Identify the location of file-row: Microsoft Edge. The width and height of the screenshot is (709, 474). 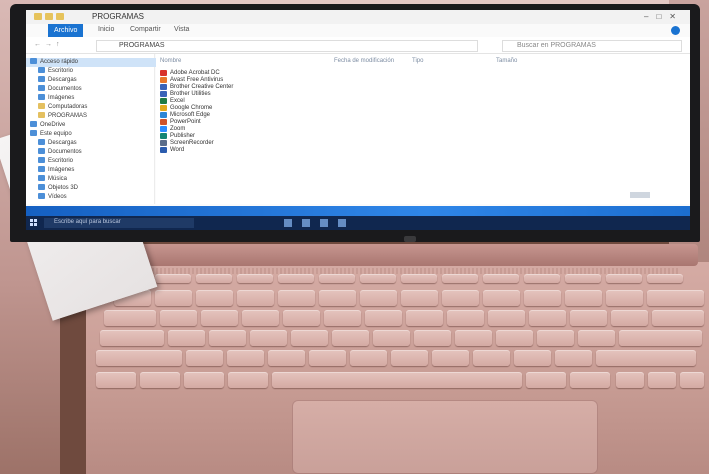
(423, 115).